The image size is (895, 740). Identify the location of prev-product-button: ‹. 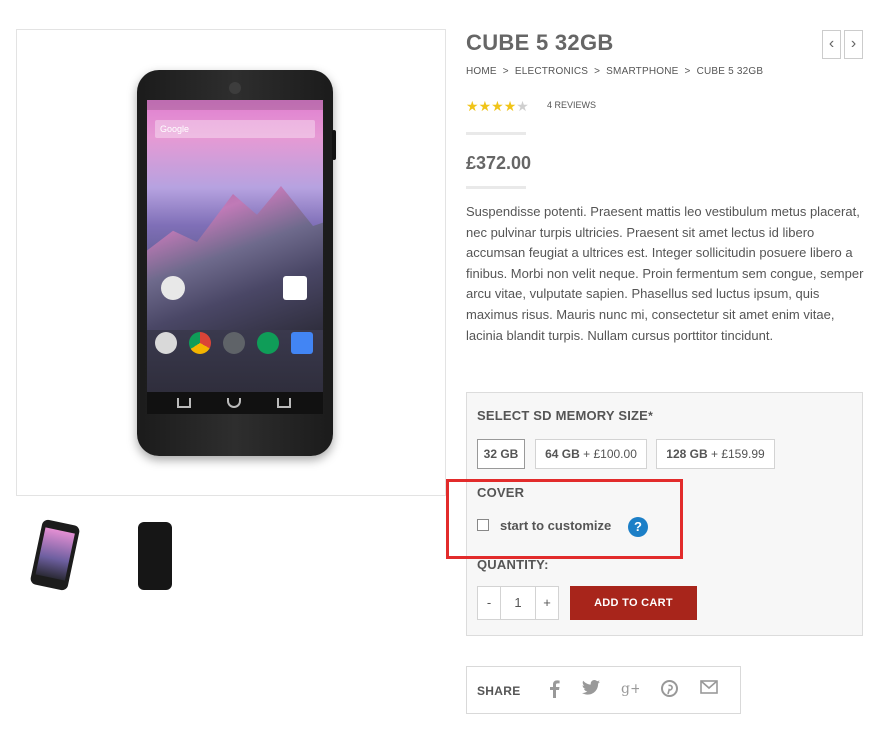
(831, 44).